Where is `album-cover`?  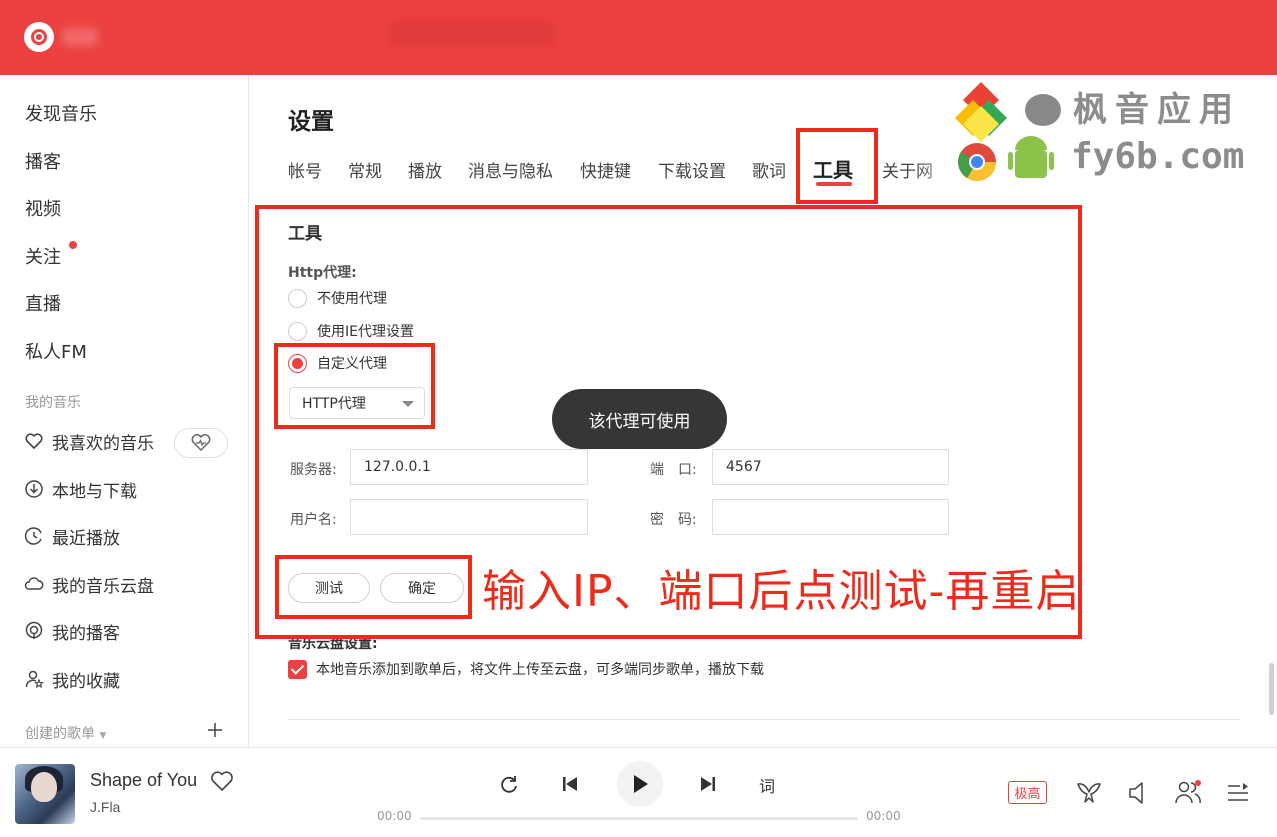 album-cover is located at coordinates (45, 794).